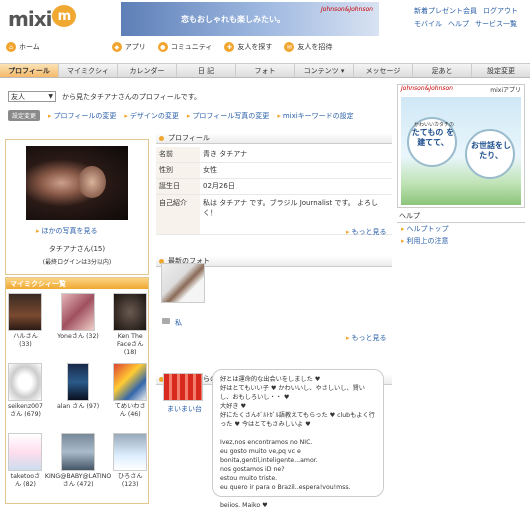 Image resolution: width=530 pixels, height=507 pixels. Describe the element at coordinates (64, 16) in the screenshot. I see `logo-mark: m` at that location.